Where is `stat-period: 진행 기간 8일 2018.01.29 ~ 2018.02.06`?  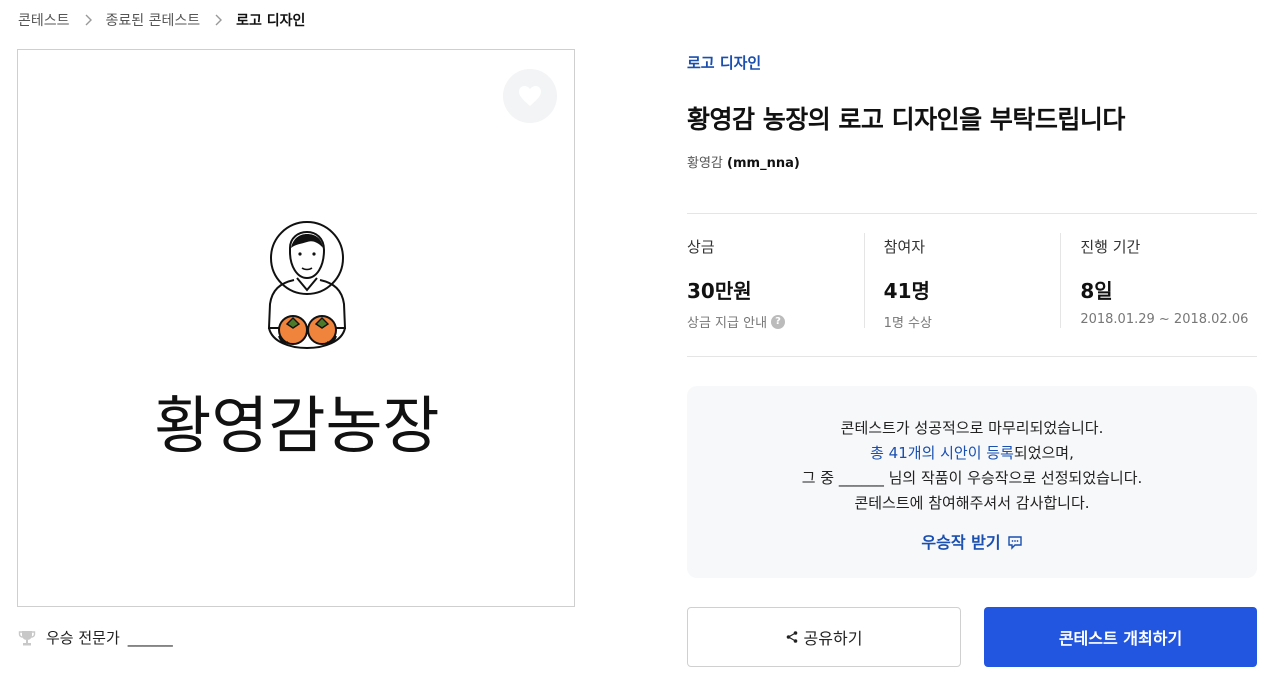 stat-period: 진행 기간 8일 2018.01.29 ~ 2018.02.06 is located at coordinates (1158, 285).